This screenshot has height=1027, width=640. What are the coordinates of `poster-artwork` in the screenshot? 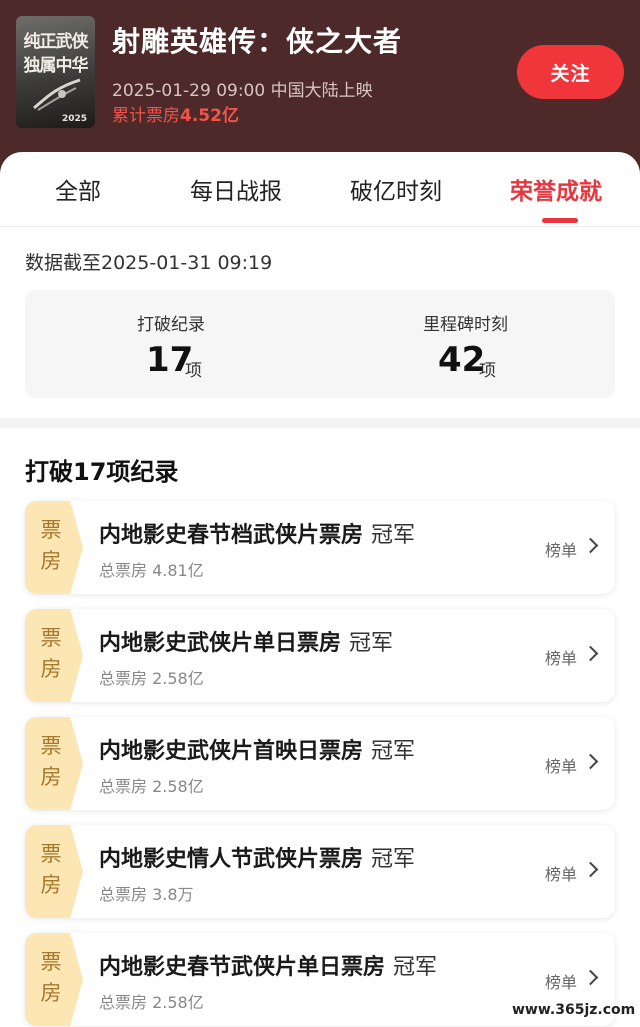 It's located at (57, 94).